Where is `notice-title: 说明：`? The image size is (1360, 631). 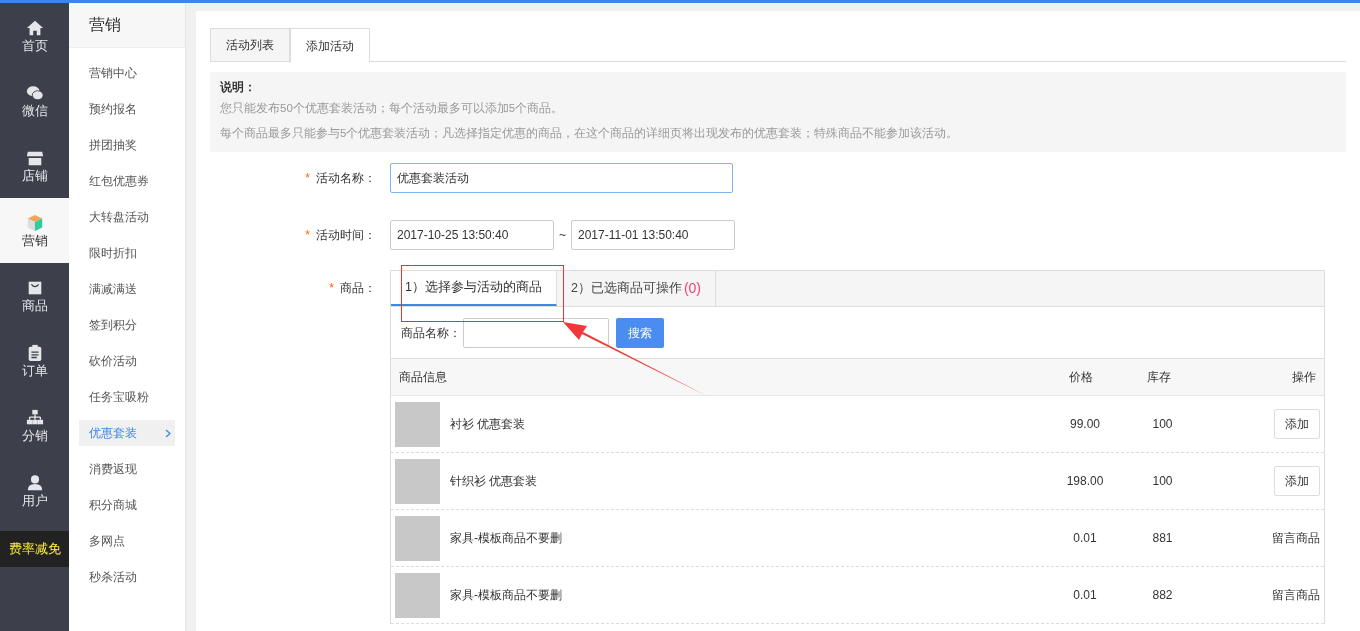
notice-title: 说明： is located at coordinates (238, 87).